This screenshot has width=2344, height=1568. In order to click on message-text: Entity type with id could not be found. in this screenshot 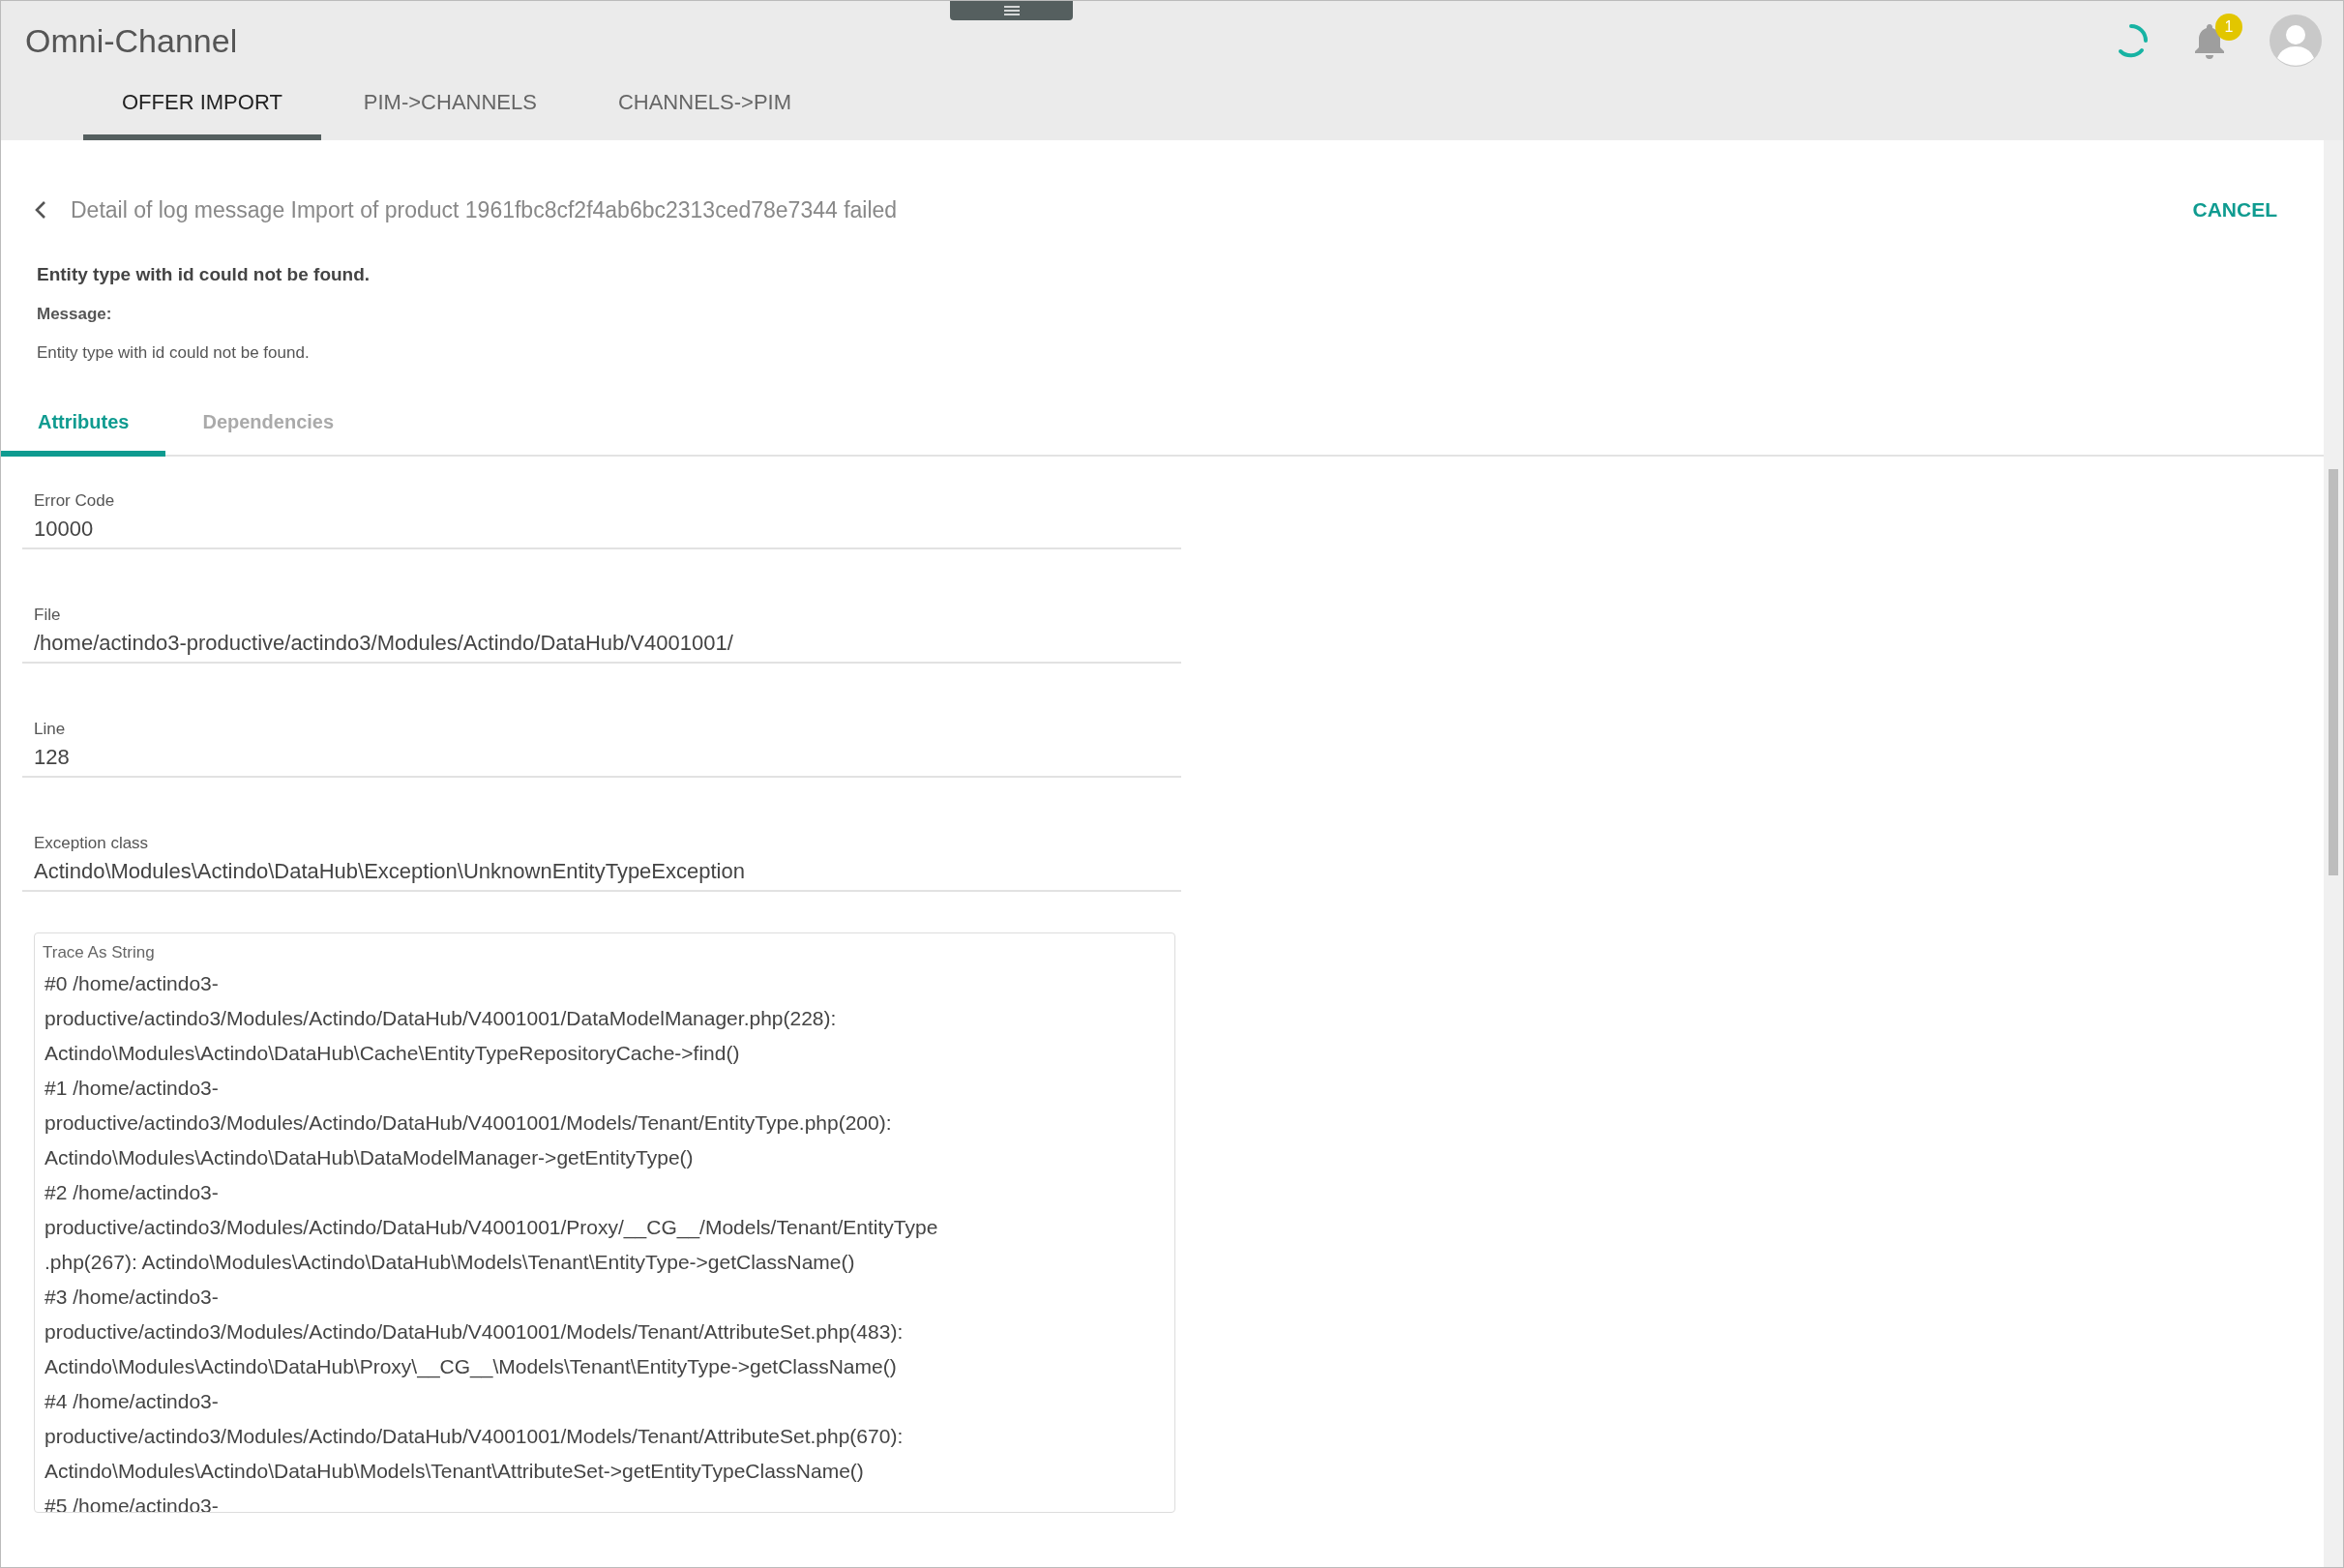, I will do `click(174, 353)`.